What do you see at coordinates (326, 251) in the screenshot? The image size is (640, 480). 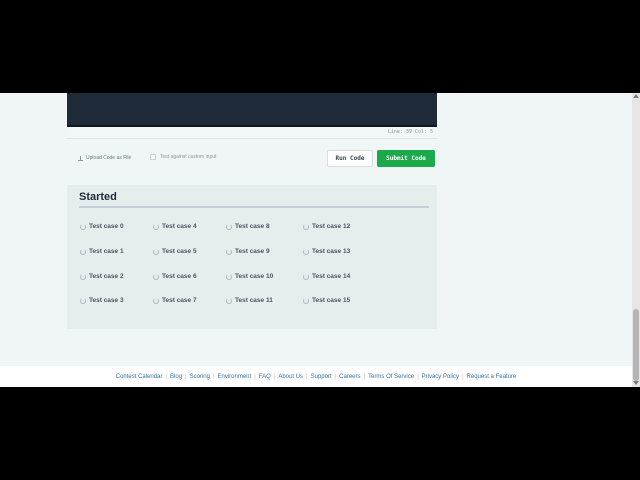 I see `test-case-item: Test case 13` at bounding box center [326, 251].